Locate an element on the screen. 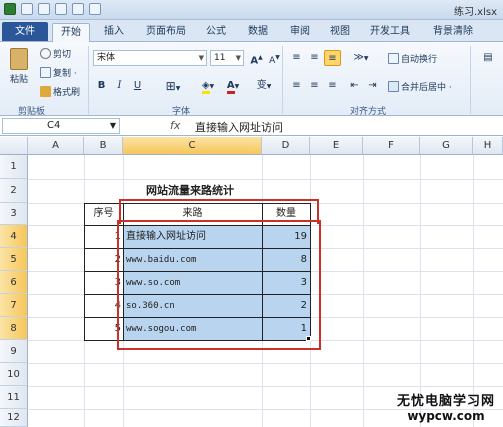  formula-input: 直接输入网址访问 is located at coordinates (239, 127).